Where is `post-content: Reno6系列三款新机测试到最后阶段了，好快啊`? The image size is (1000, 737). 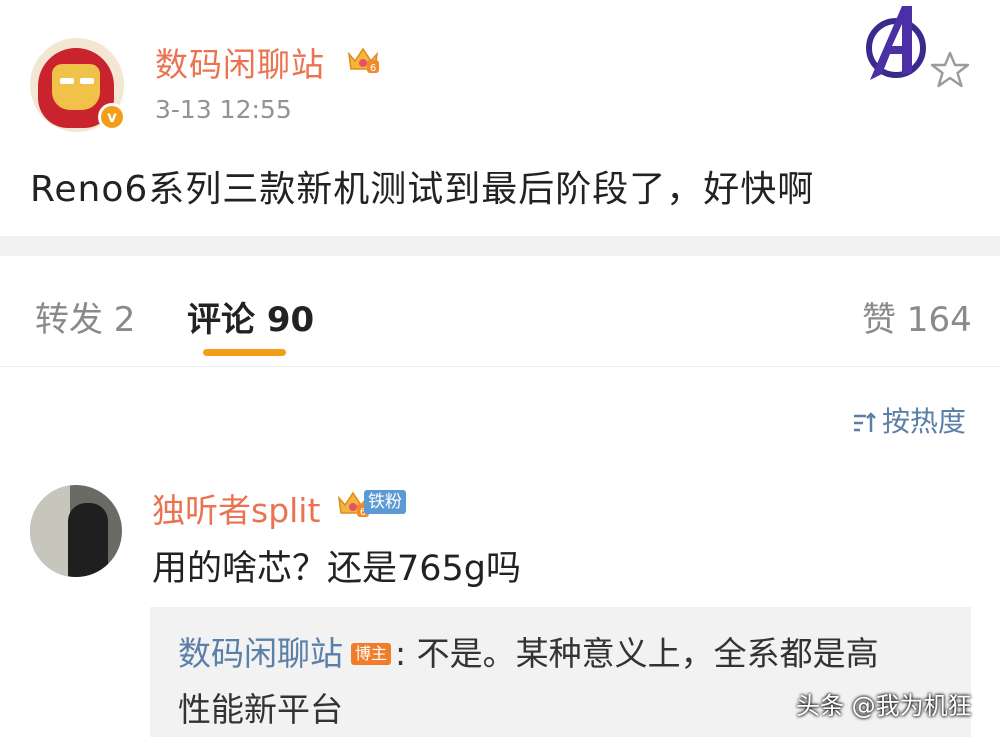
post-content: Reno6系列三款新机测试到最后阶段了，好快啊 is located at coordinates (422, 189).